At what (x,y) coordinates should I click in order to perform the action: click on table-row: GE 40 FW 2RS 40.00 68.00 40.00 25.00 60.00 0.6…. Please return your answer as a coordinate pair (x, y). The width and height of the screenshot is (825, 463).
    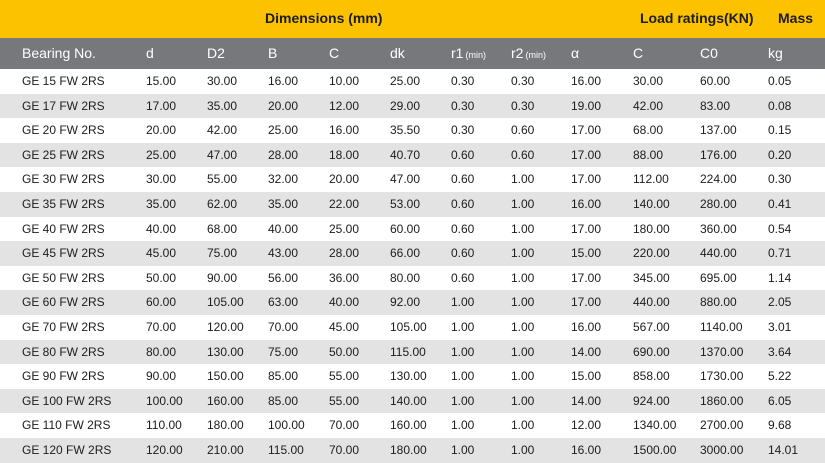
    Looking at the image, I should click on (412, 229).